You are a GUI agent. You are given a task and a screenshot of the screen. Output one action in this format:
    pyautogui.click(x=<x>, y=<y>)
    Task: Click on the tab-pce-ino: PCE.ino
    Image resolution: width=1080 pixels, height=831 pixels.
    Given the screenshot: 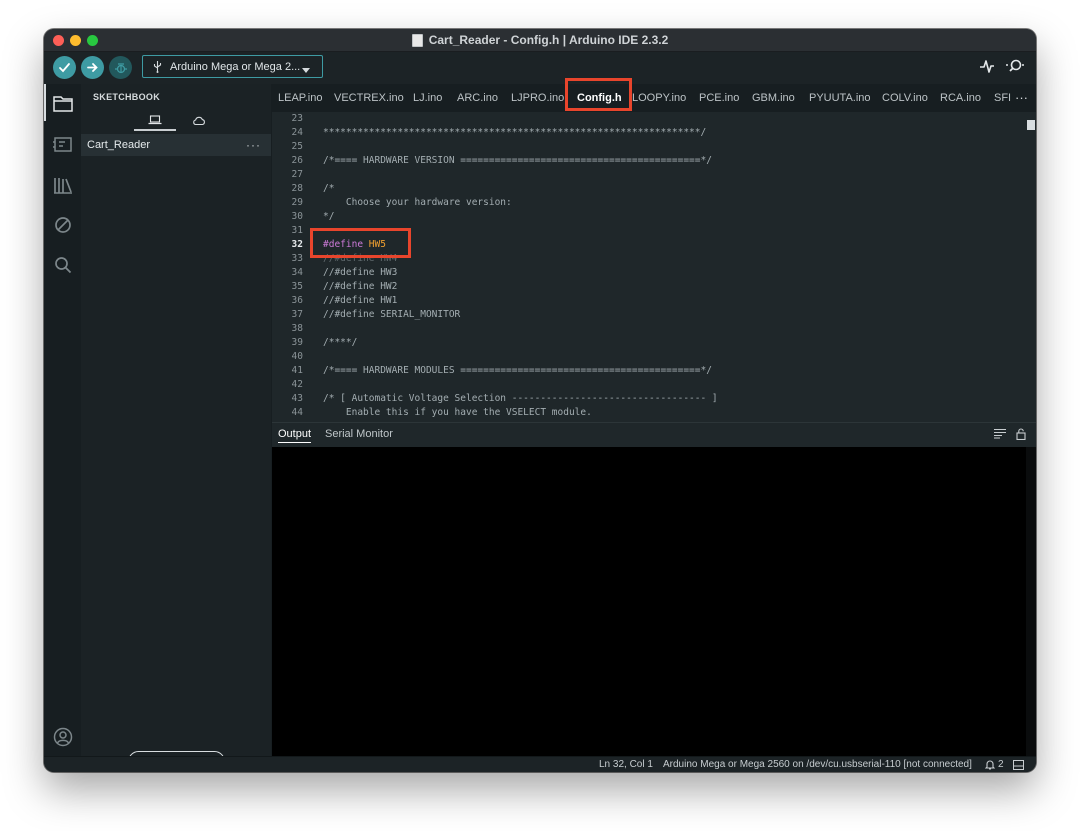 What is the action you would take?
    pyautogui.click(x=719, y=98)
    